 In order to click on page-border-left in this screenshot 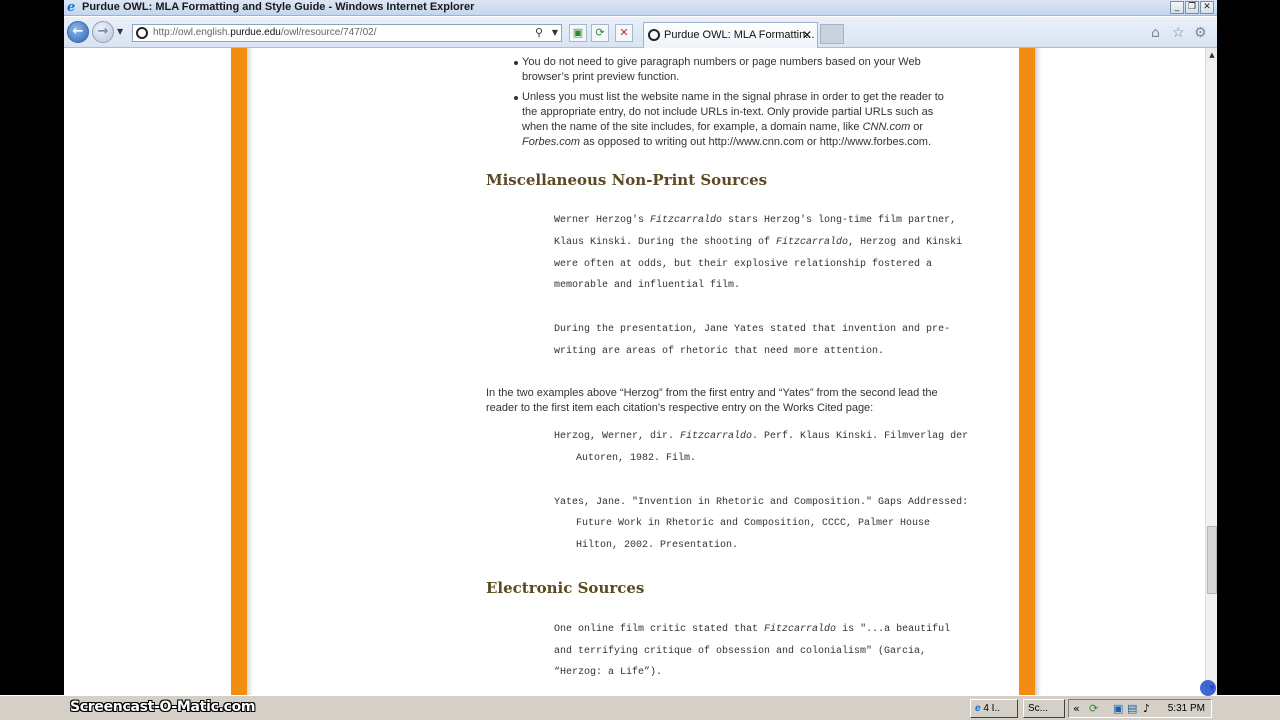, I will do `click(239, 371)`.